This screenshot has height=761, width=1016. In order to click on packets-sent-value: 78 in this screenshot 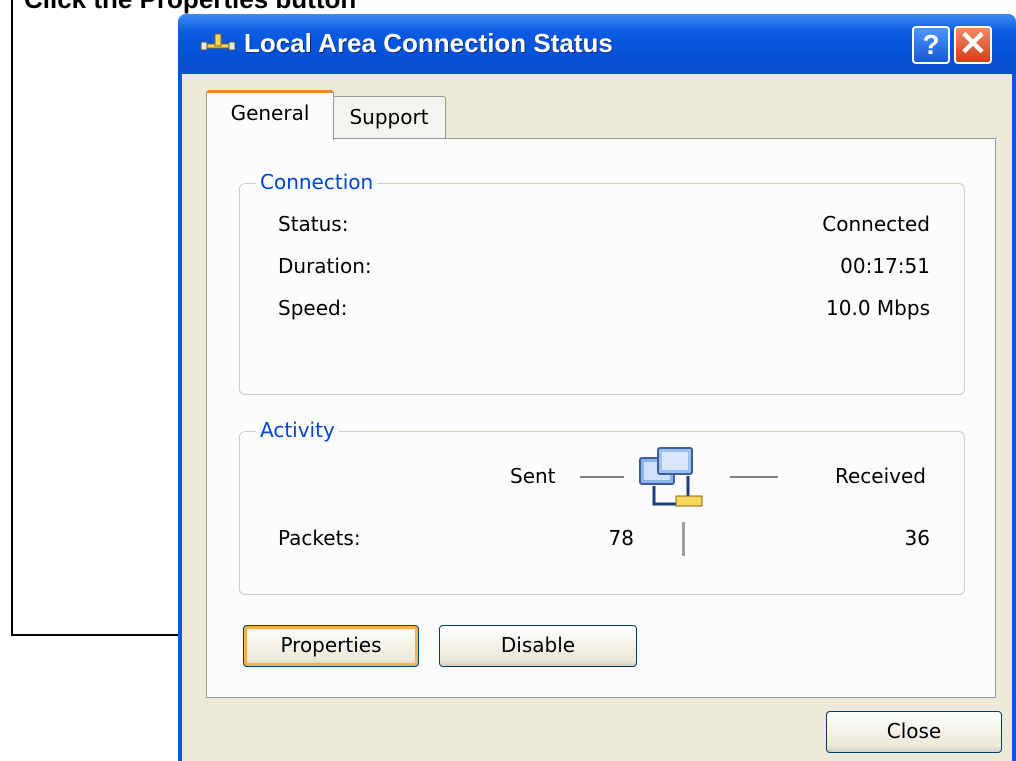, I will do `click(621, 538)`.